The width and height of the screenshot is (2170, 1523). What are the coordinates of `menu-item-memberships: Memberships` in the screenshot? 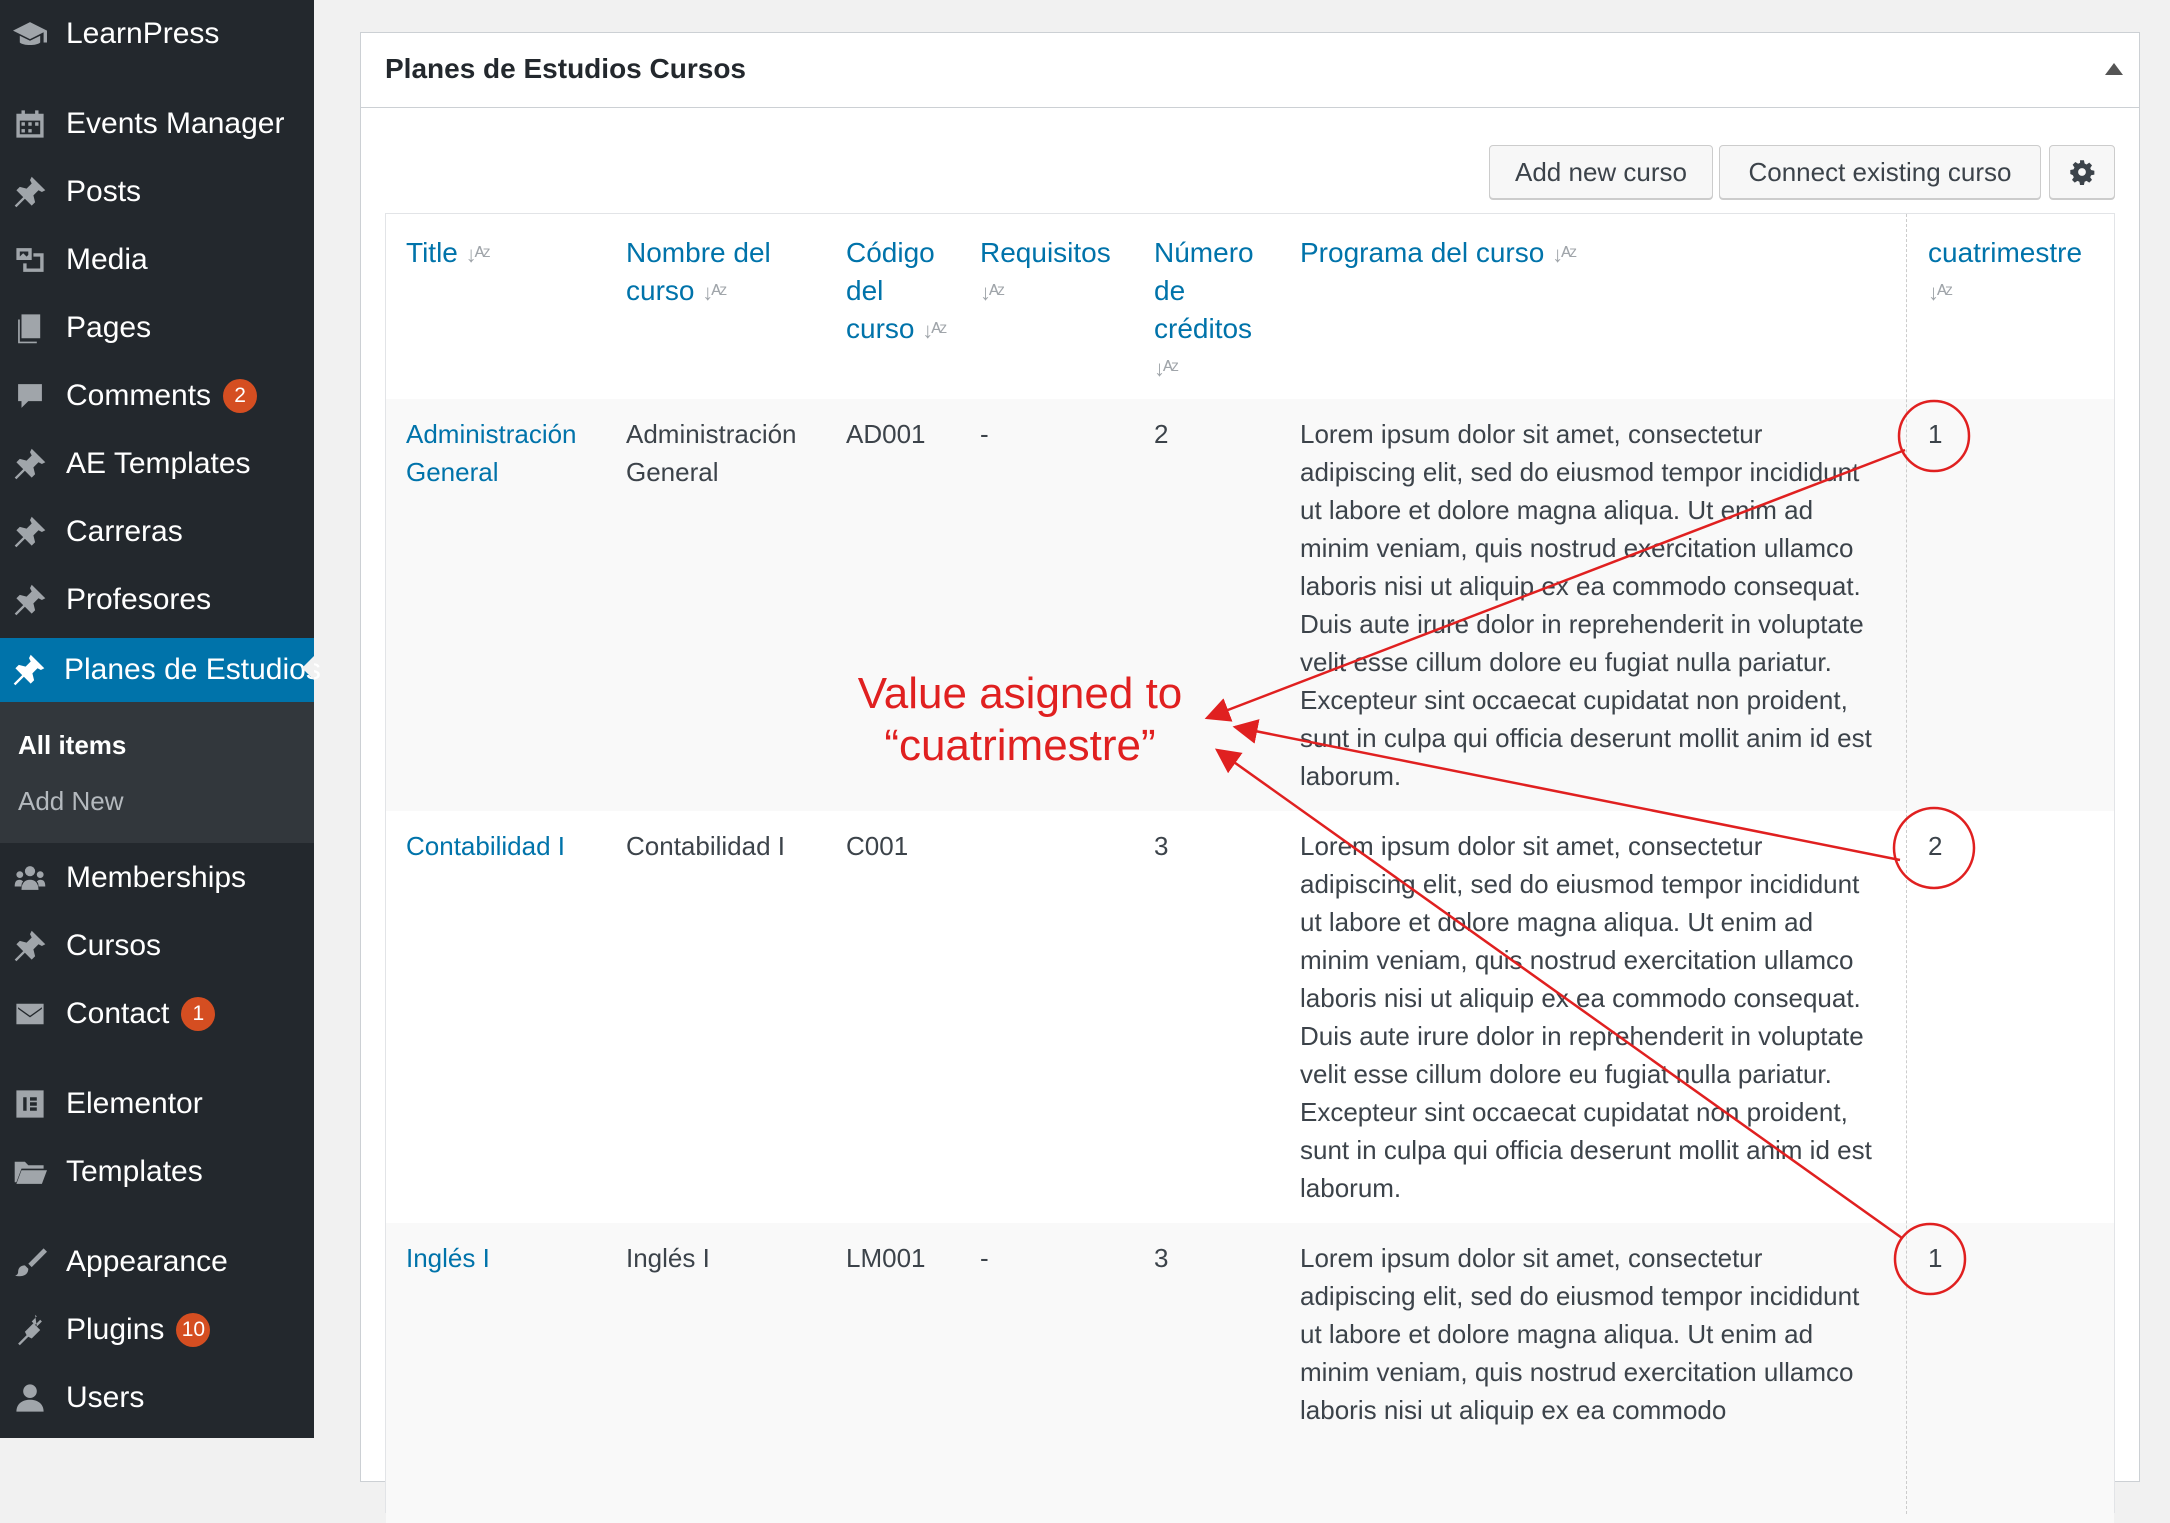 It's located at (157, 878).